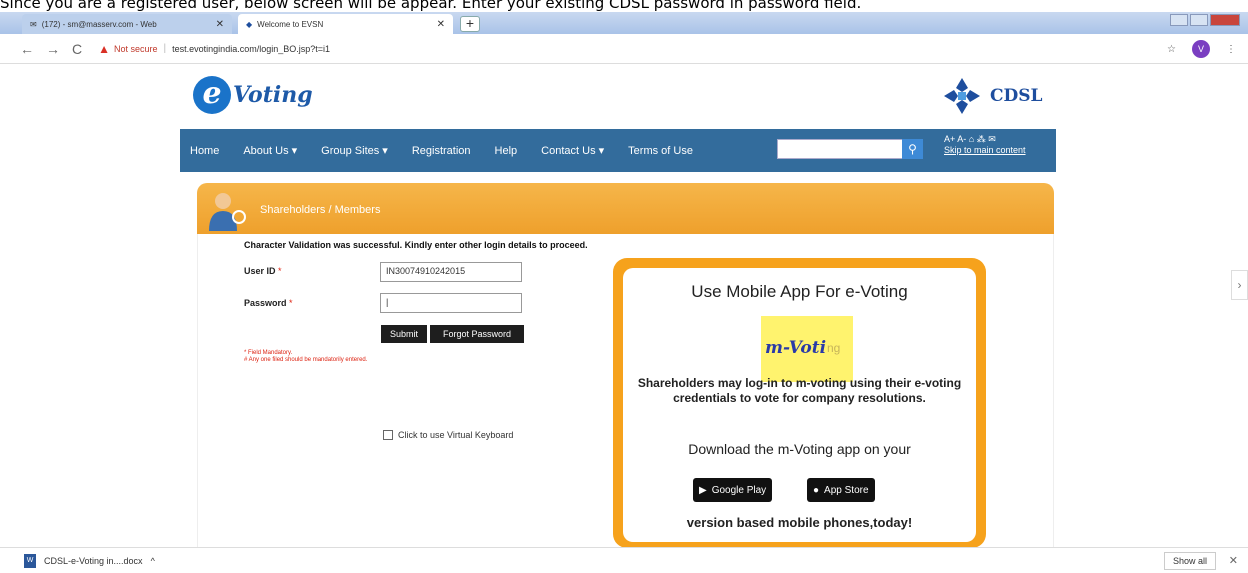 This screenshot has width=1248, height=573. I want to click on word-document-icon: W, so click(30, 560).